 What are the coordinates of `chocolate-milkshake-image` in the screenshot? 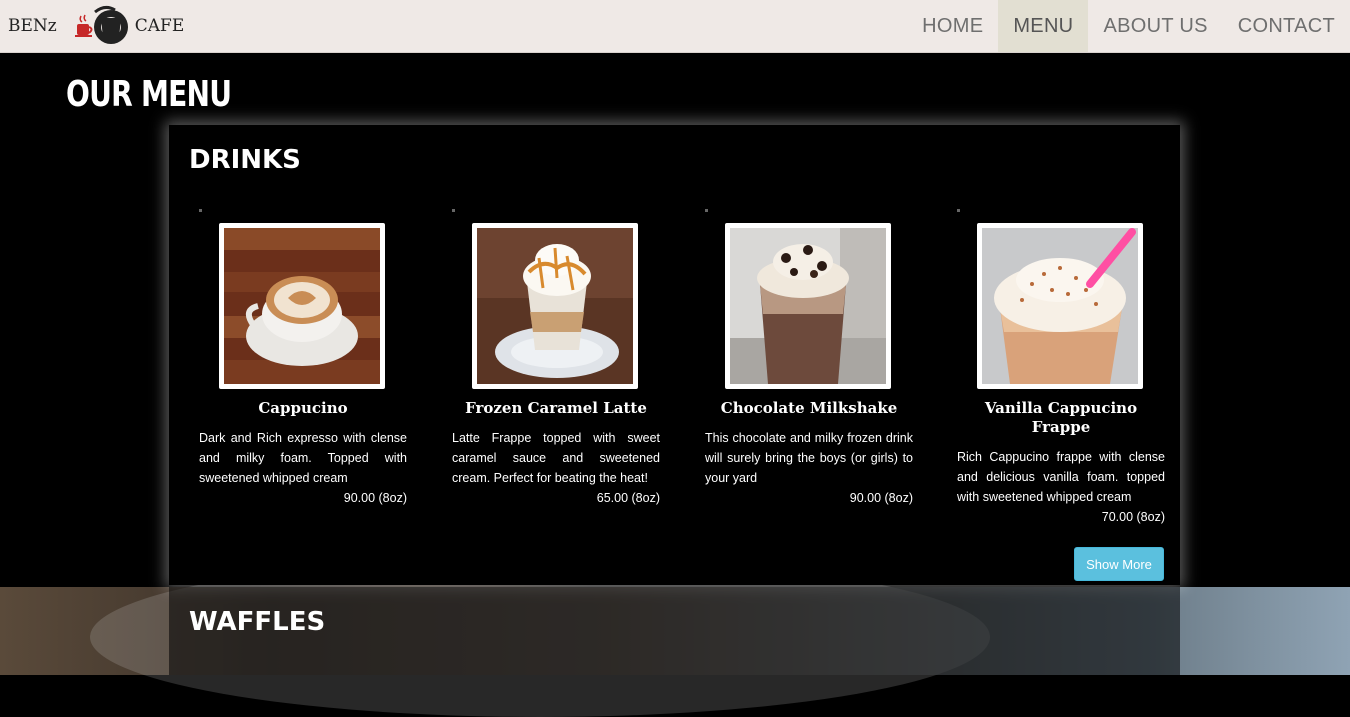 It's located at (808, 306).